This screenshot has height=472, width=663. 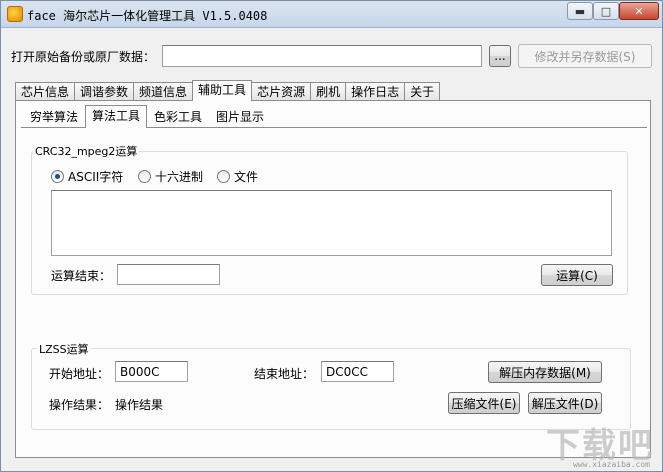 I want to click on crc-input-textarea, so click(x=331, y=223).